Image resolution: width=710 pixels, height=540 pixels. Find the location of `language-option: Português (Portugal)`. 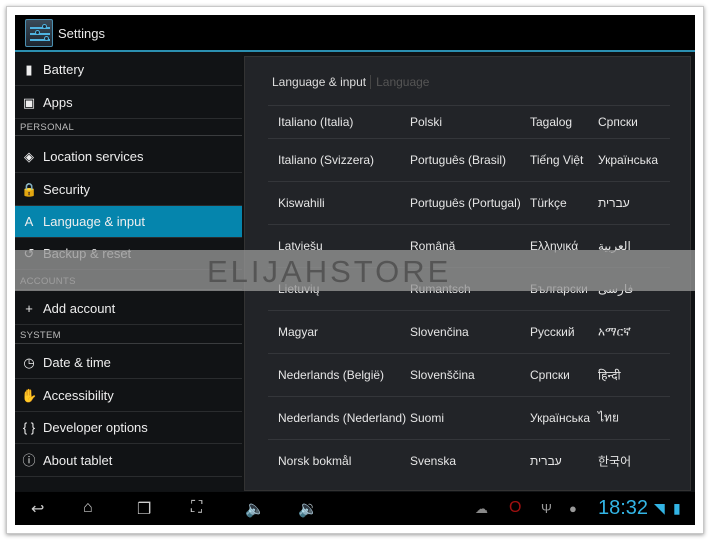

language-option: Português (Portugal) is located at coordinates (465, 203).